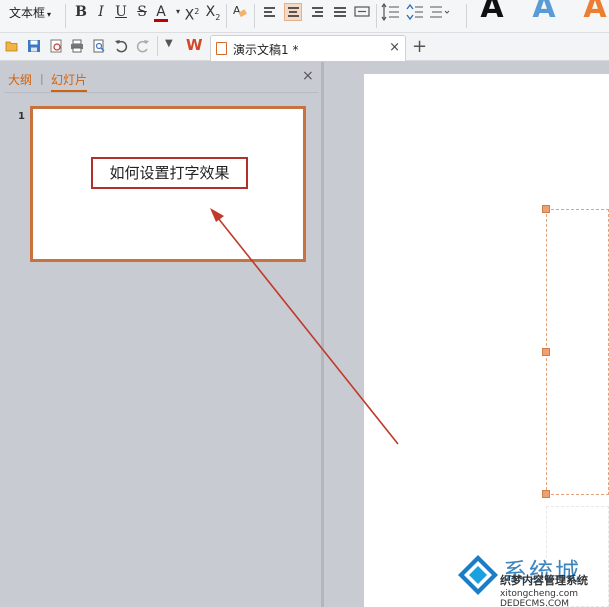  Describe the element at coordinates (534, 603) in the screenshot. I see `watermark-domain: DEDECMS.COM` at that location.